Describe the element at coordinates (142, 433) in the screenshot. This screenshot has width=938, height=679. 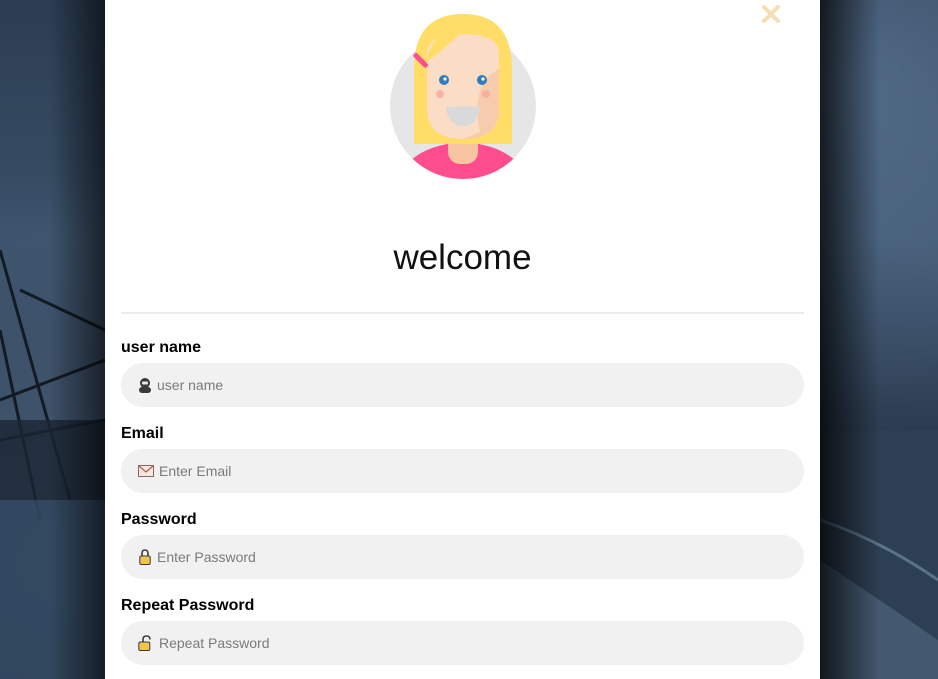
I see `email-label: Email` at that location.